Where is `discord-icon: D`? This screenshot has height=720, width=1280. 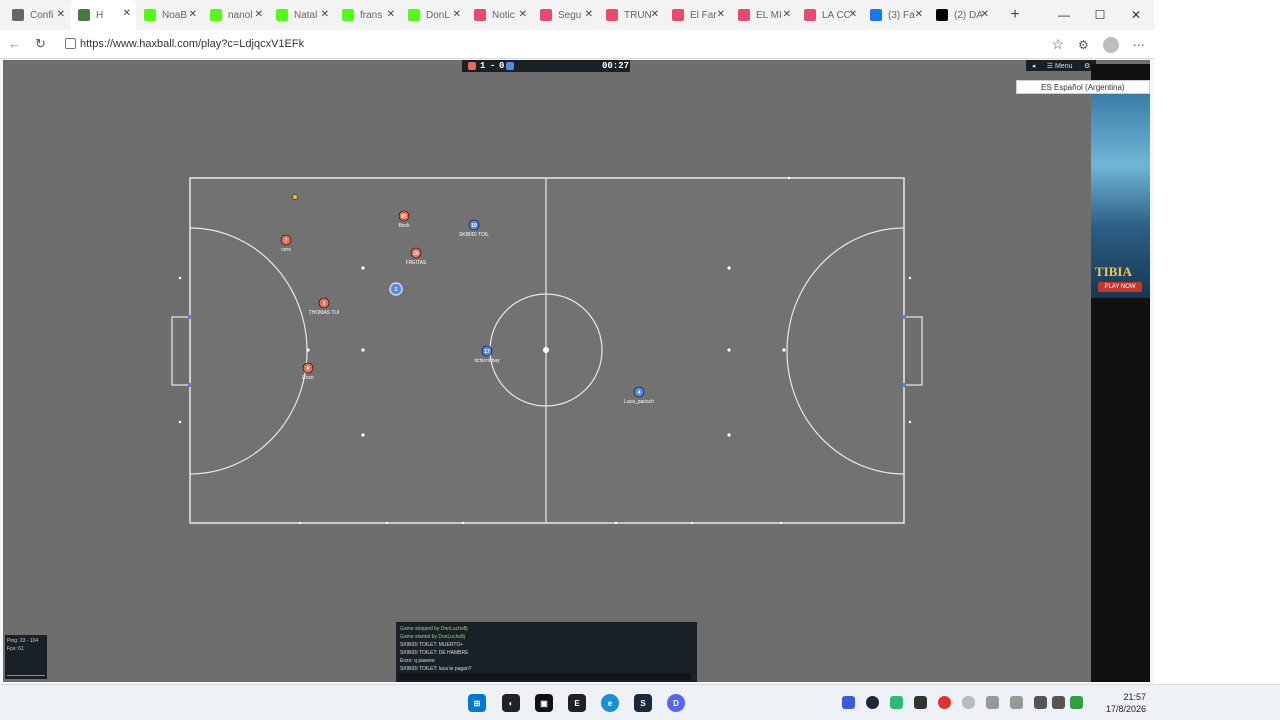 discord-icon: D is located at coordinates (676, 703).